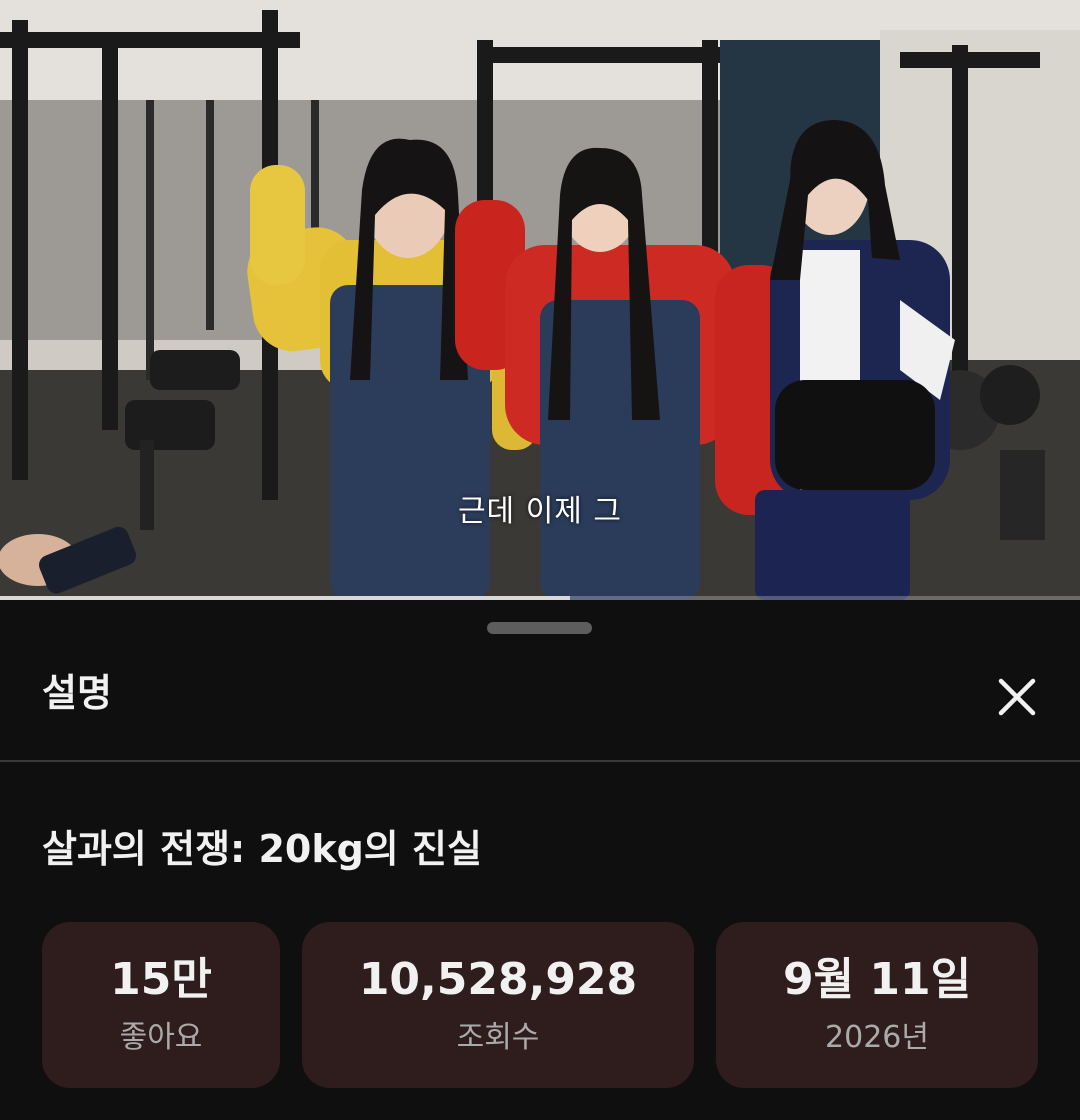 Image resolution: width=1080 pixels, height=1120 pixels. I want to click on subtitle-caption: 근데 이제 그, so click(540, 511).